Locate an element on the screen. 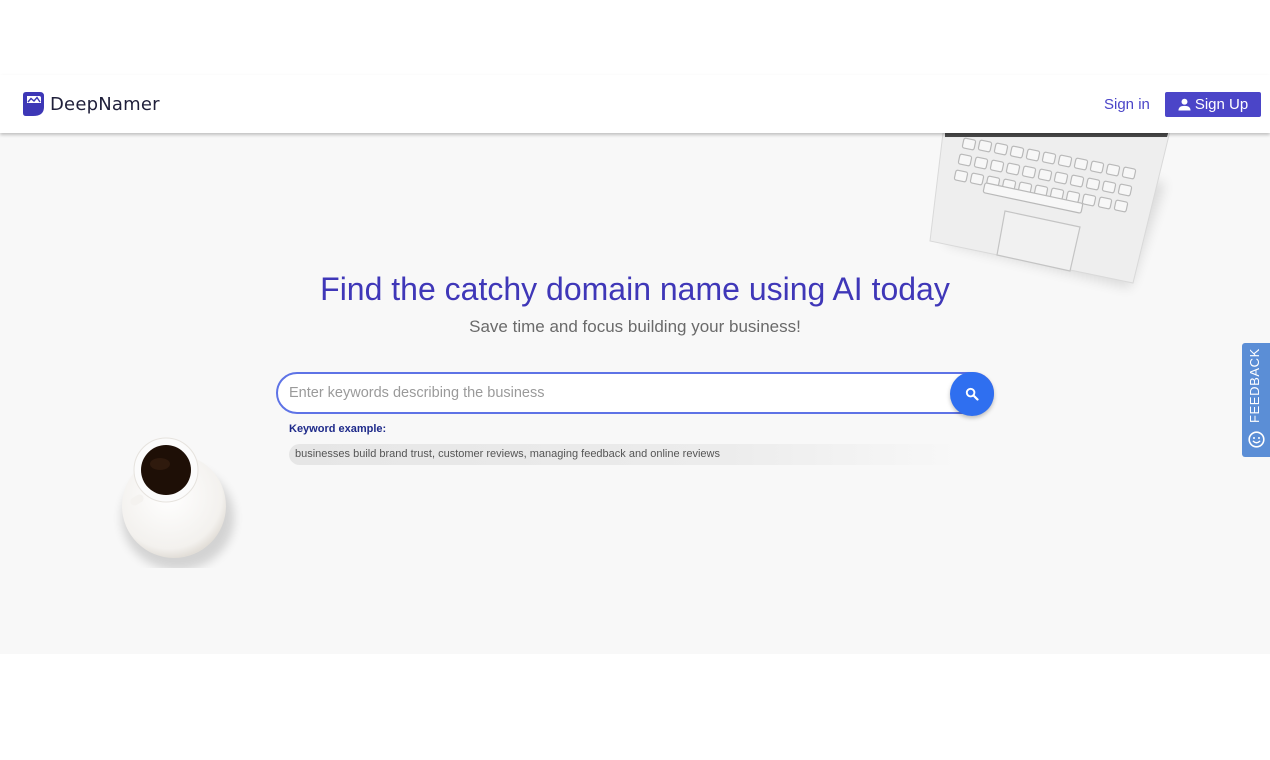 The width and height of the screenshot is (1270, 760). sign-up-label: Sign Up is located at coordinates (1221, 104).